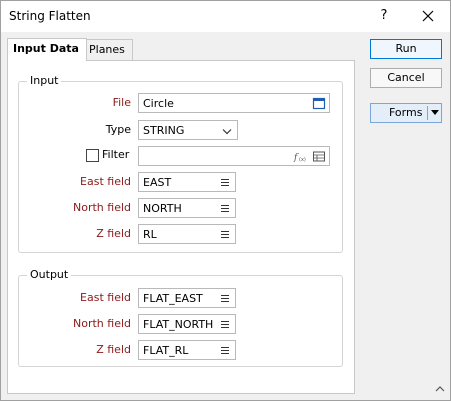  I want to click on output-east-field-input: FLAT_EAST, so click(187, 298).